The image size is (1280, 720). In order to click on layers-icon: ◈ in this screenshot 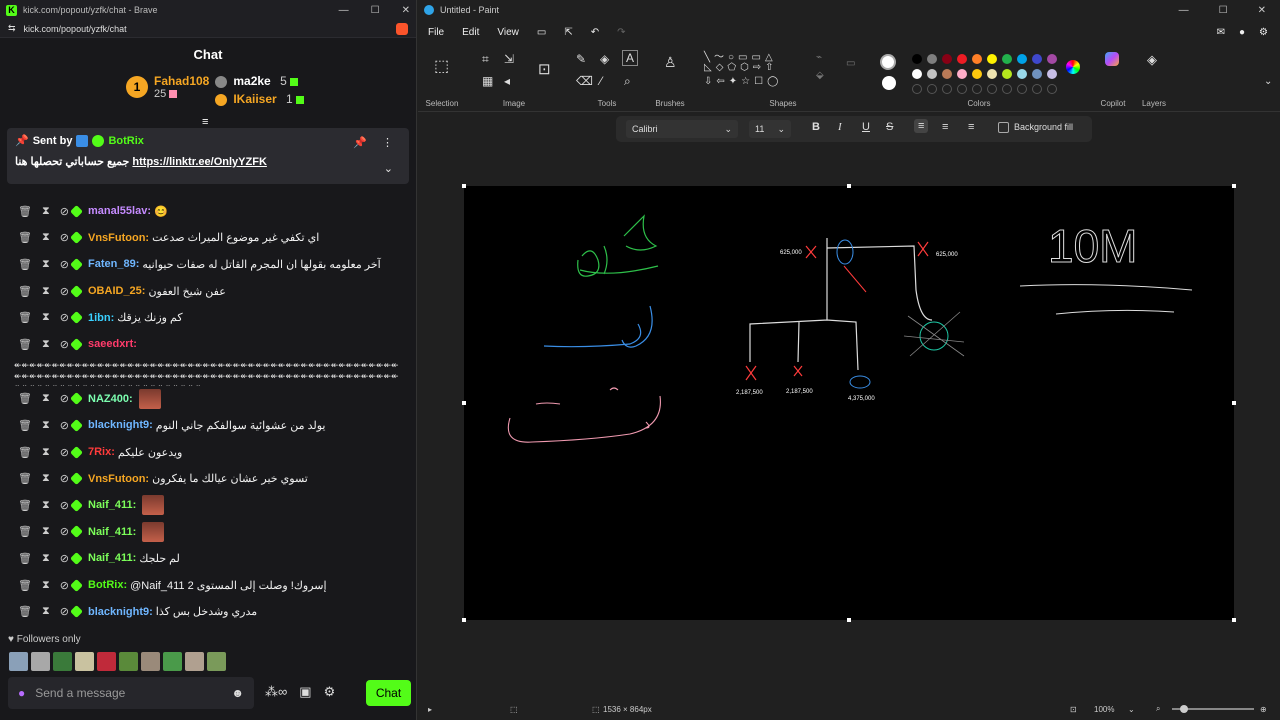, I will do `click(1152, 60)`.